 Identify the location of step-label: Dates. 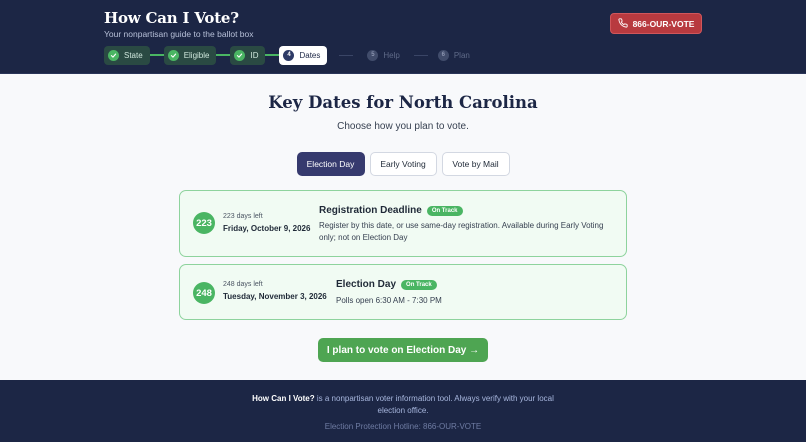
(310, 55).